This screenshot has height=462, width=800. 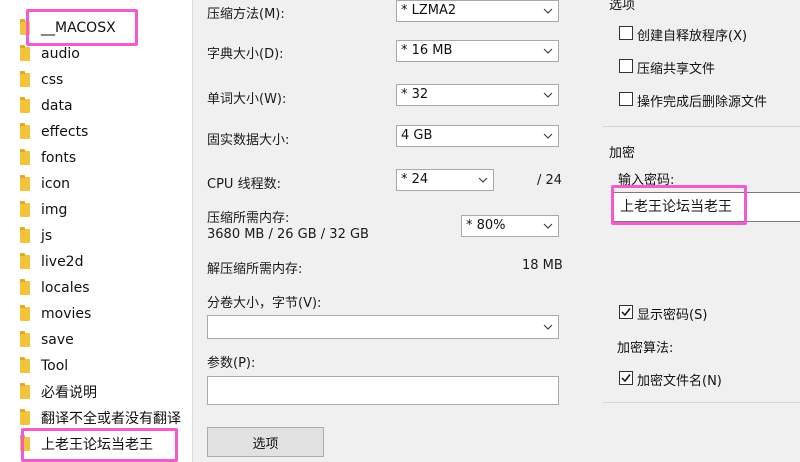 I want to click on file-name: data, so click(x=57, y=106).